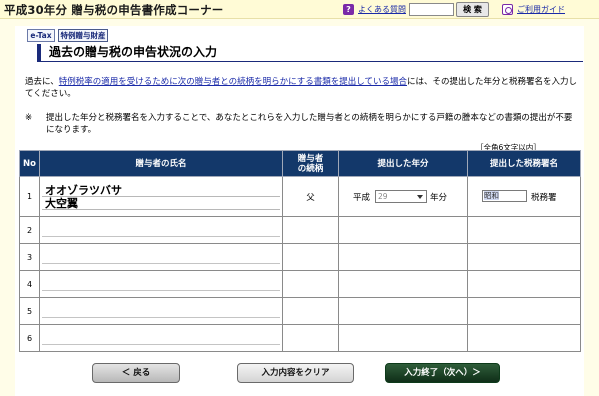 The image size is (599, 396). What do you see at coordinates (310, 196) in the screenshot?
I see `relation-cell: 父` at bounding box center [310, 196].